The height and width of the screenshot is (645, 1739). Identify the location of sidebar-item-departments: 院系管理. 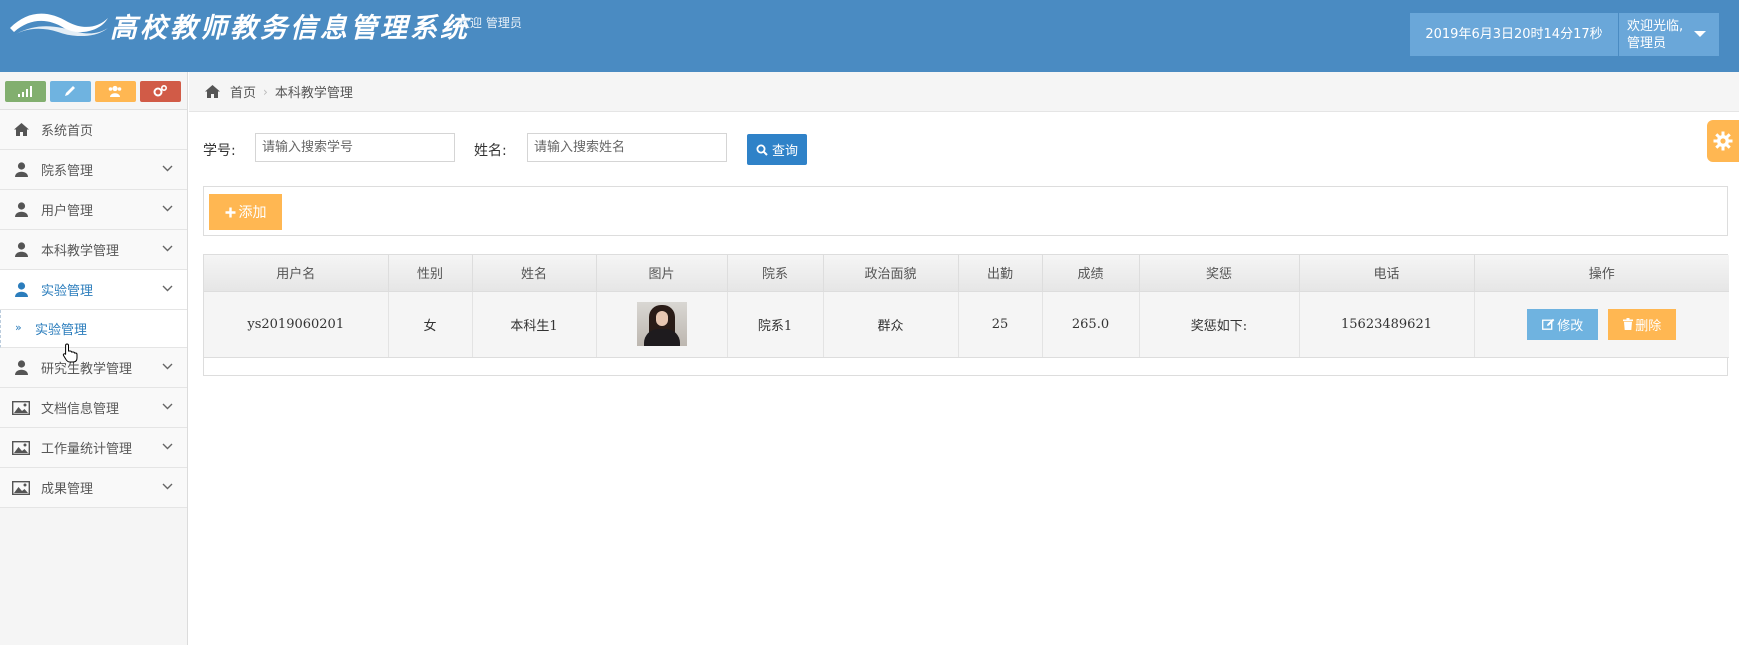
(93, 170).